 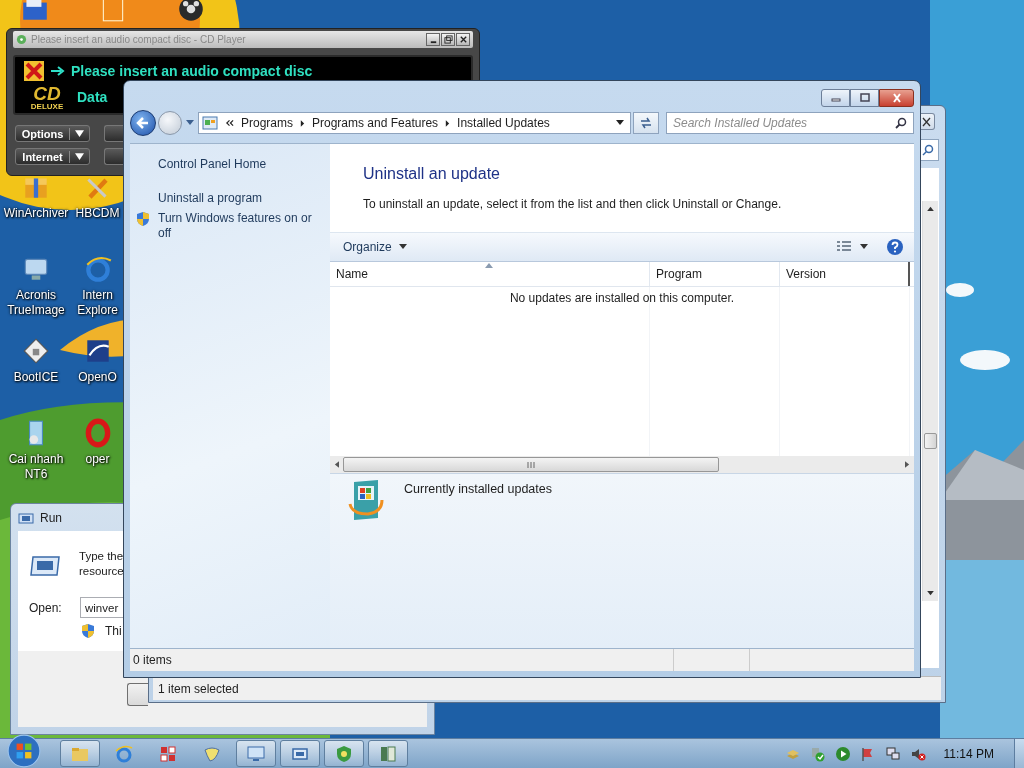 I want to click on restore-button, so click(x=448, y=39).